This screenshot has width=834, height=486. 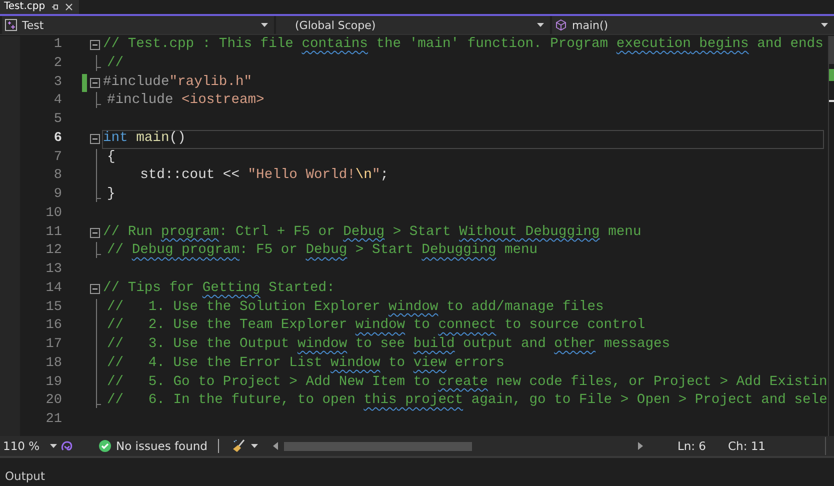 I want to click on code-line: // Run program: Ctrl + F5 or Debug > Start Without Debugging menu, so click(x=372, y=233).